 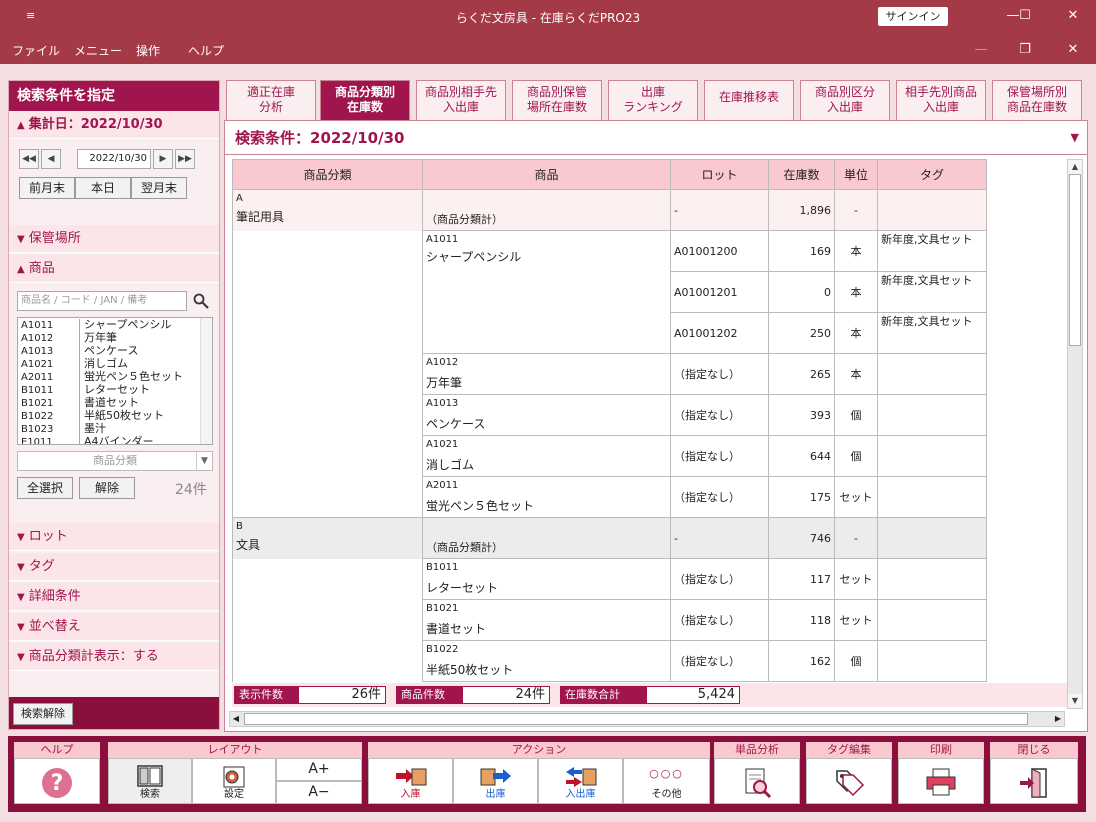 I want to click on row-count-label: 表示件数, so click(x=266, y=695).